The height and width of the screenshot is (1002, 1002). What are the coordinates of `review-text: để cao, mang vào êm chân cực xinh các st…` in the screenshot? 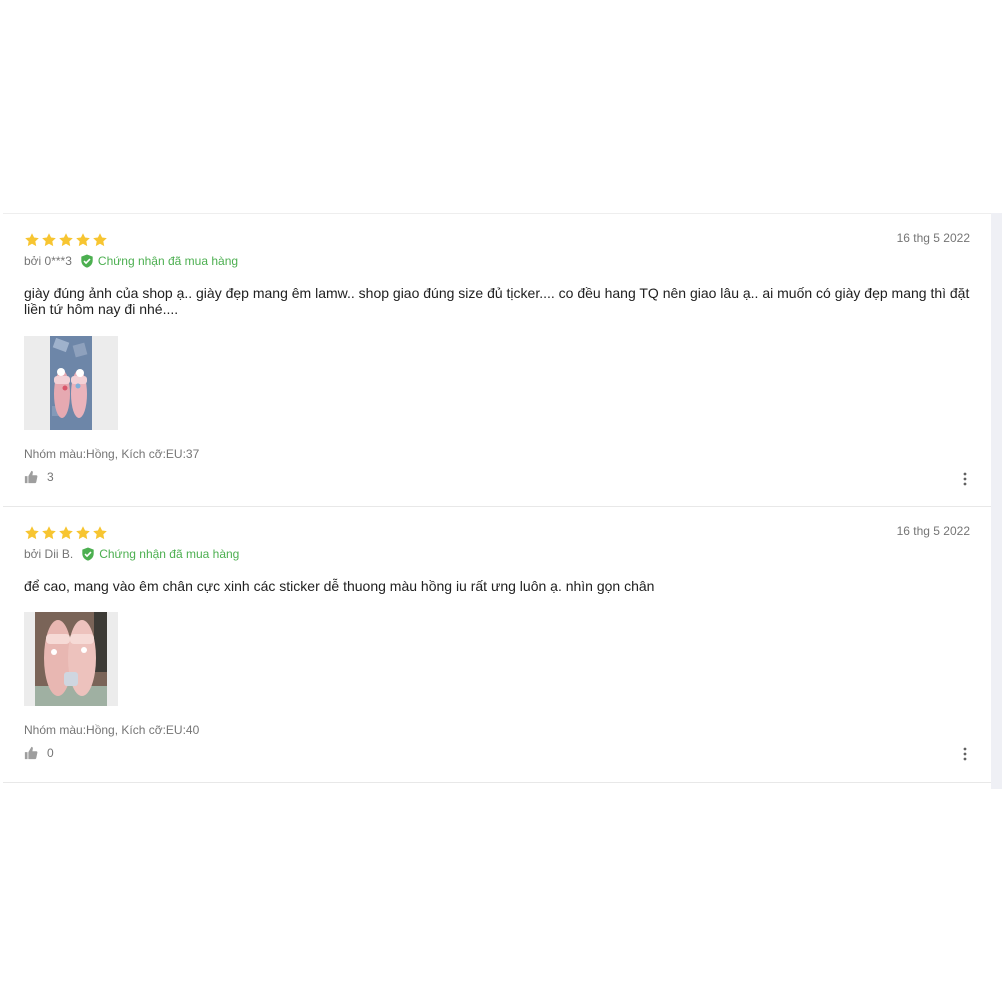 It's located at (339, 586).